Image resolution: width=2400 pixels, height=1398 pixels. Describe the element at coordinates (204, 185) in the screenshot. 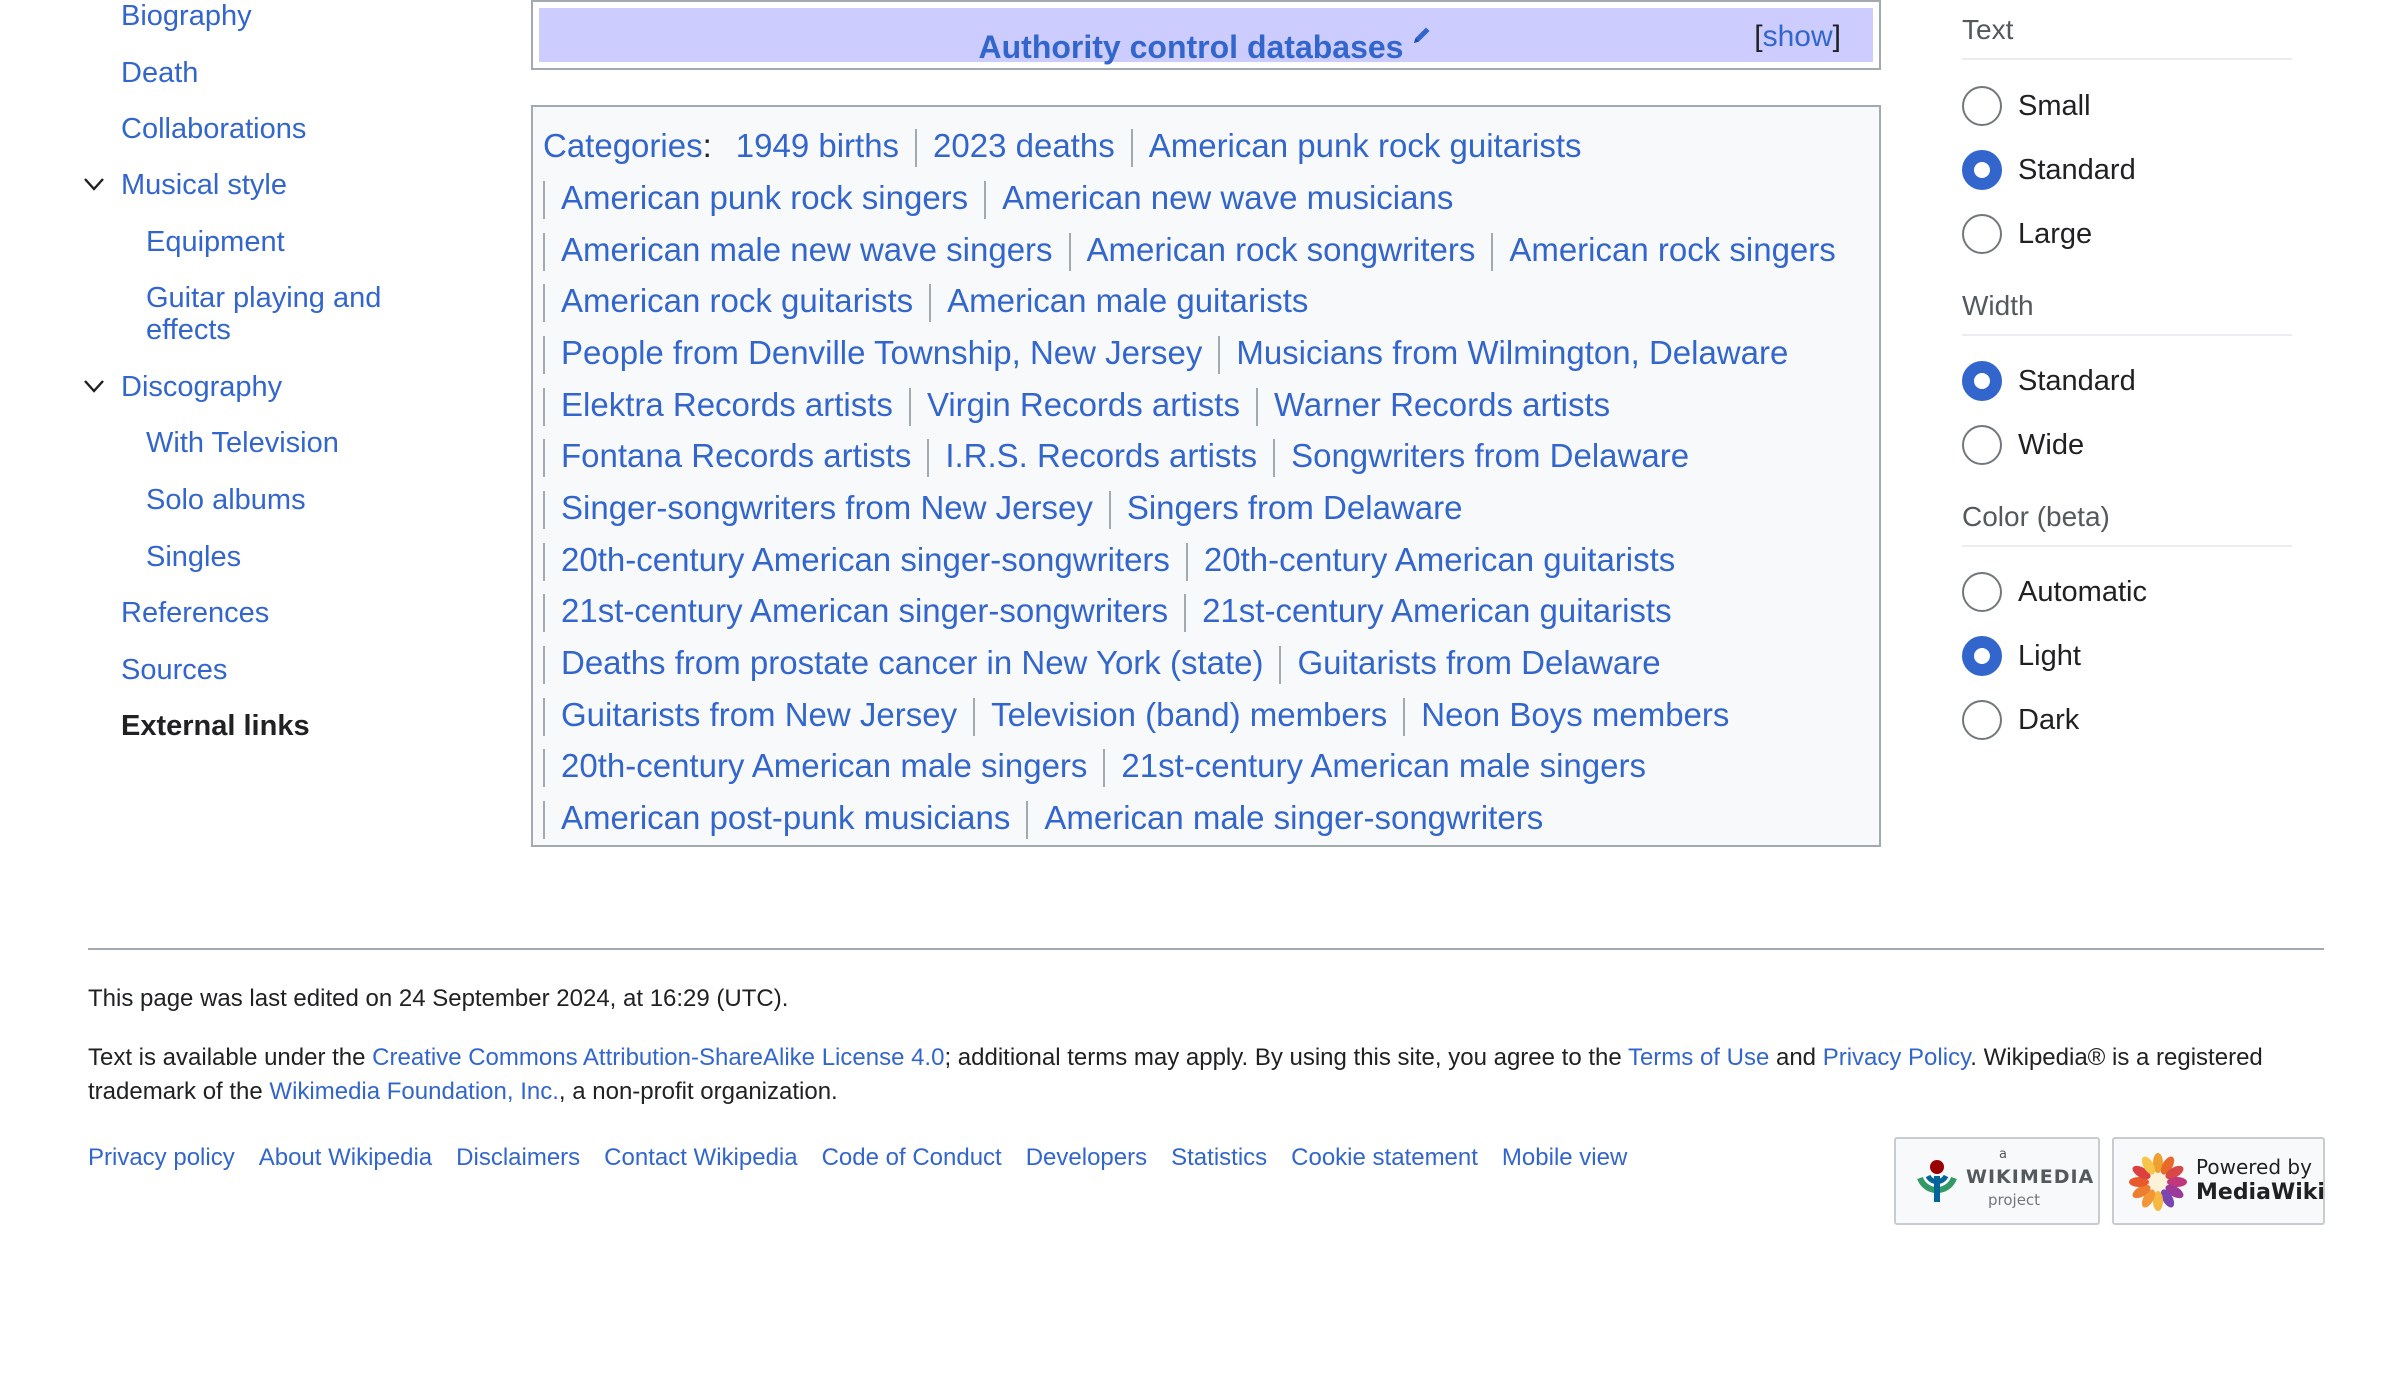

I see `toc-item-musical-style: Musical style` at that location.